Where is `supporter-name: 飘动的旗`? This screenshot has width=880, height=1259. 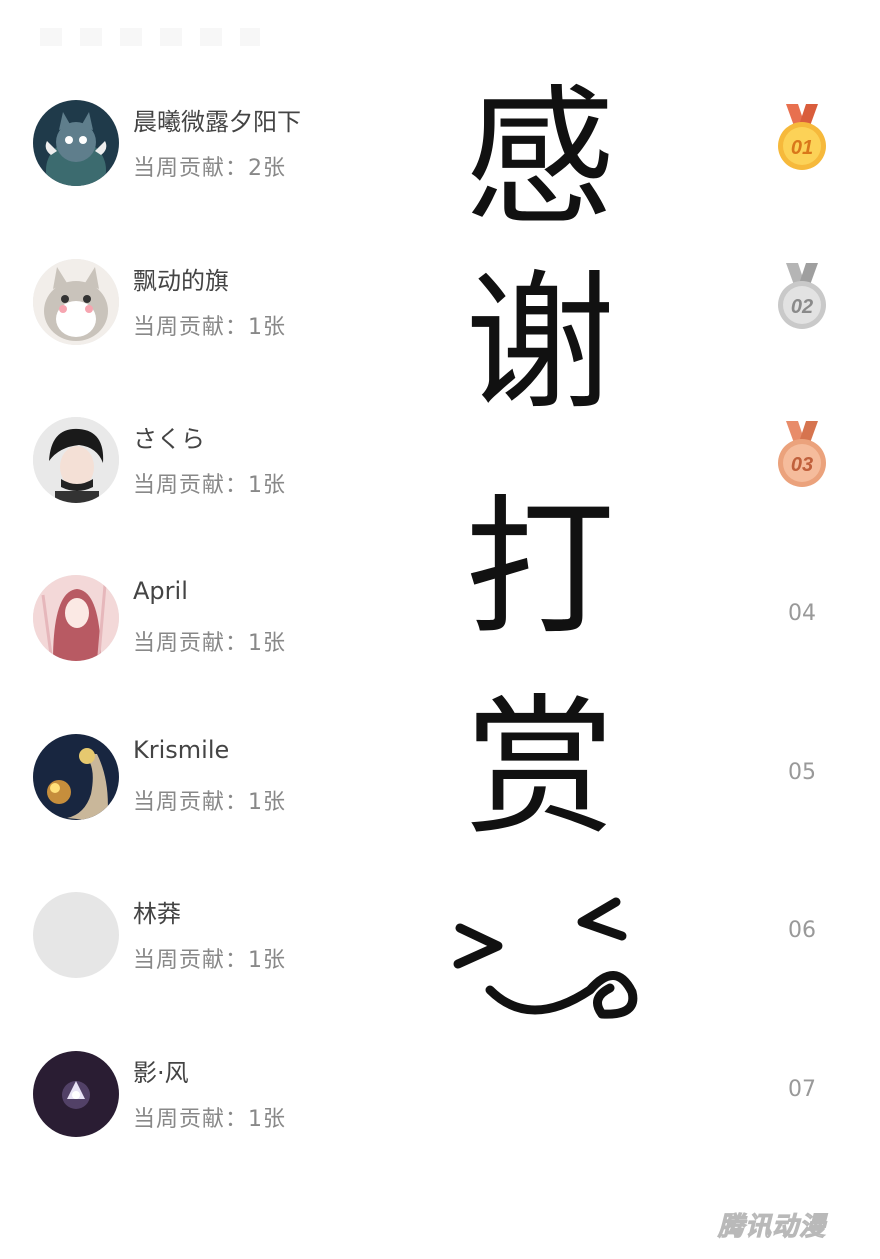 supporter-name: 飘动的旗 is located at coordinates (181, 281).